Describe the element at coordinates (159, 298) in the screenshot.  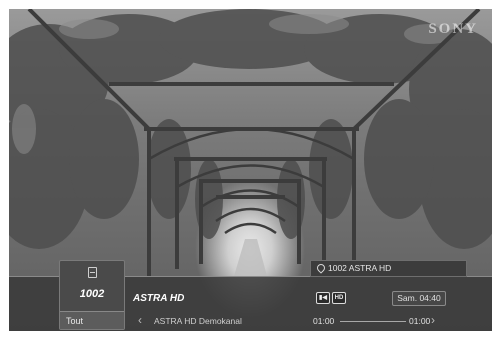
I see `channel-name: ASTRA HD` at that location.